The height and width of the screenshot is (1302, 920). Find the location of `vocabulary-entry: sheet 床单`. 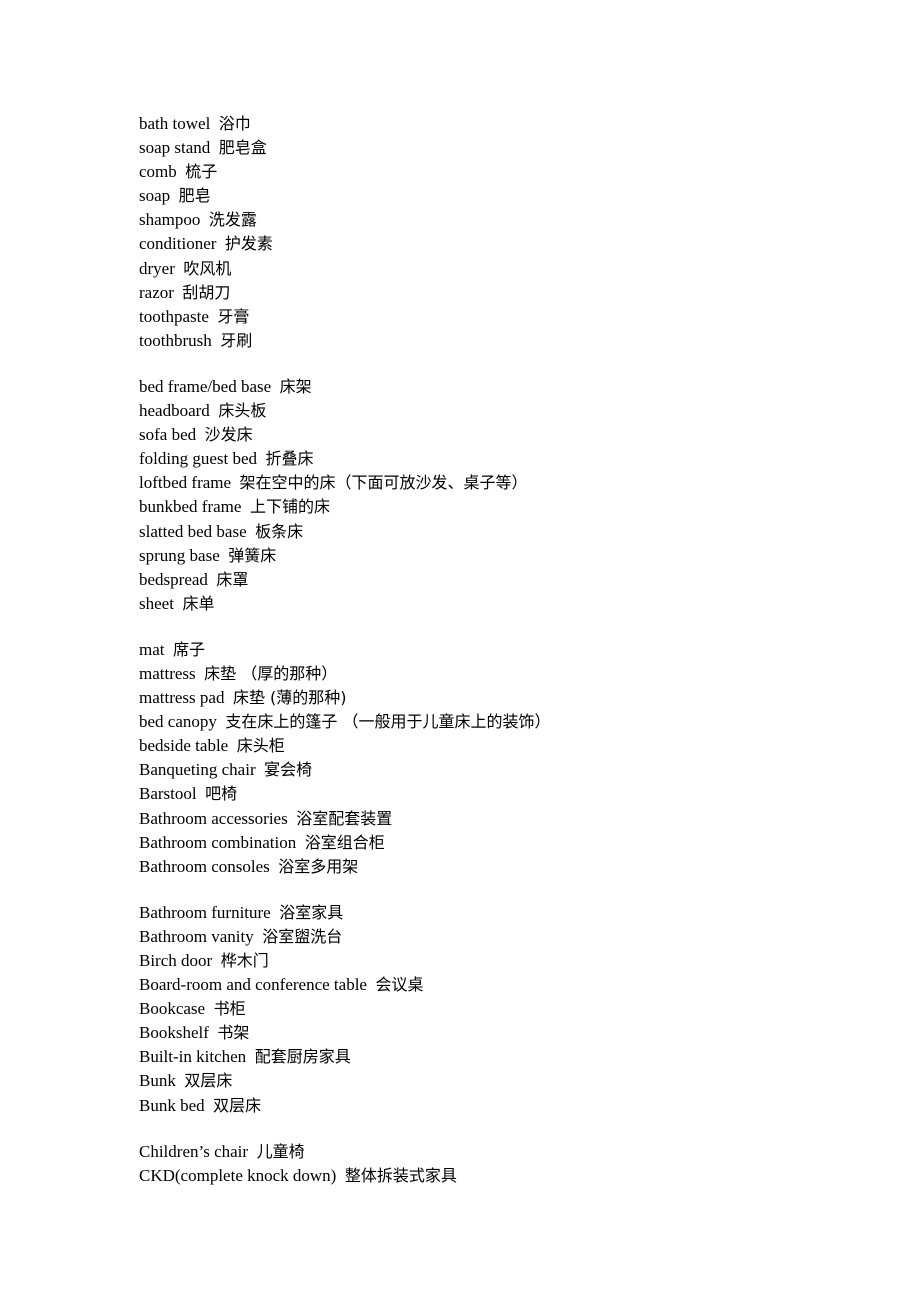

vocabulary-entry: sheet 床单 is located at coordinates (509, 604).